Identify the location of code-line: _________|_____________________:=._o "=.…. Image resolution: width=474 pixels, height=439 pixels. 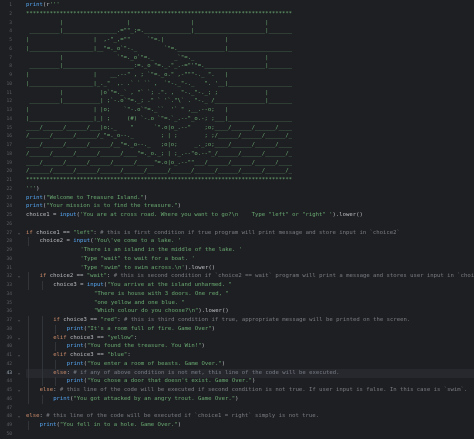
(250, 66).